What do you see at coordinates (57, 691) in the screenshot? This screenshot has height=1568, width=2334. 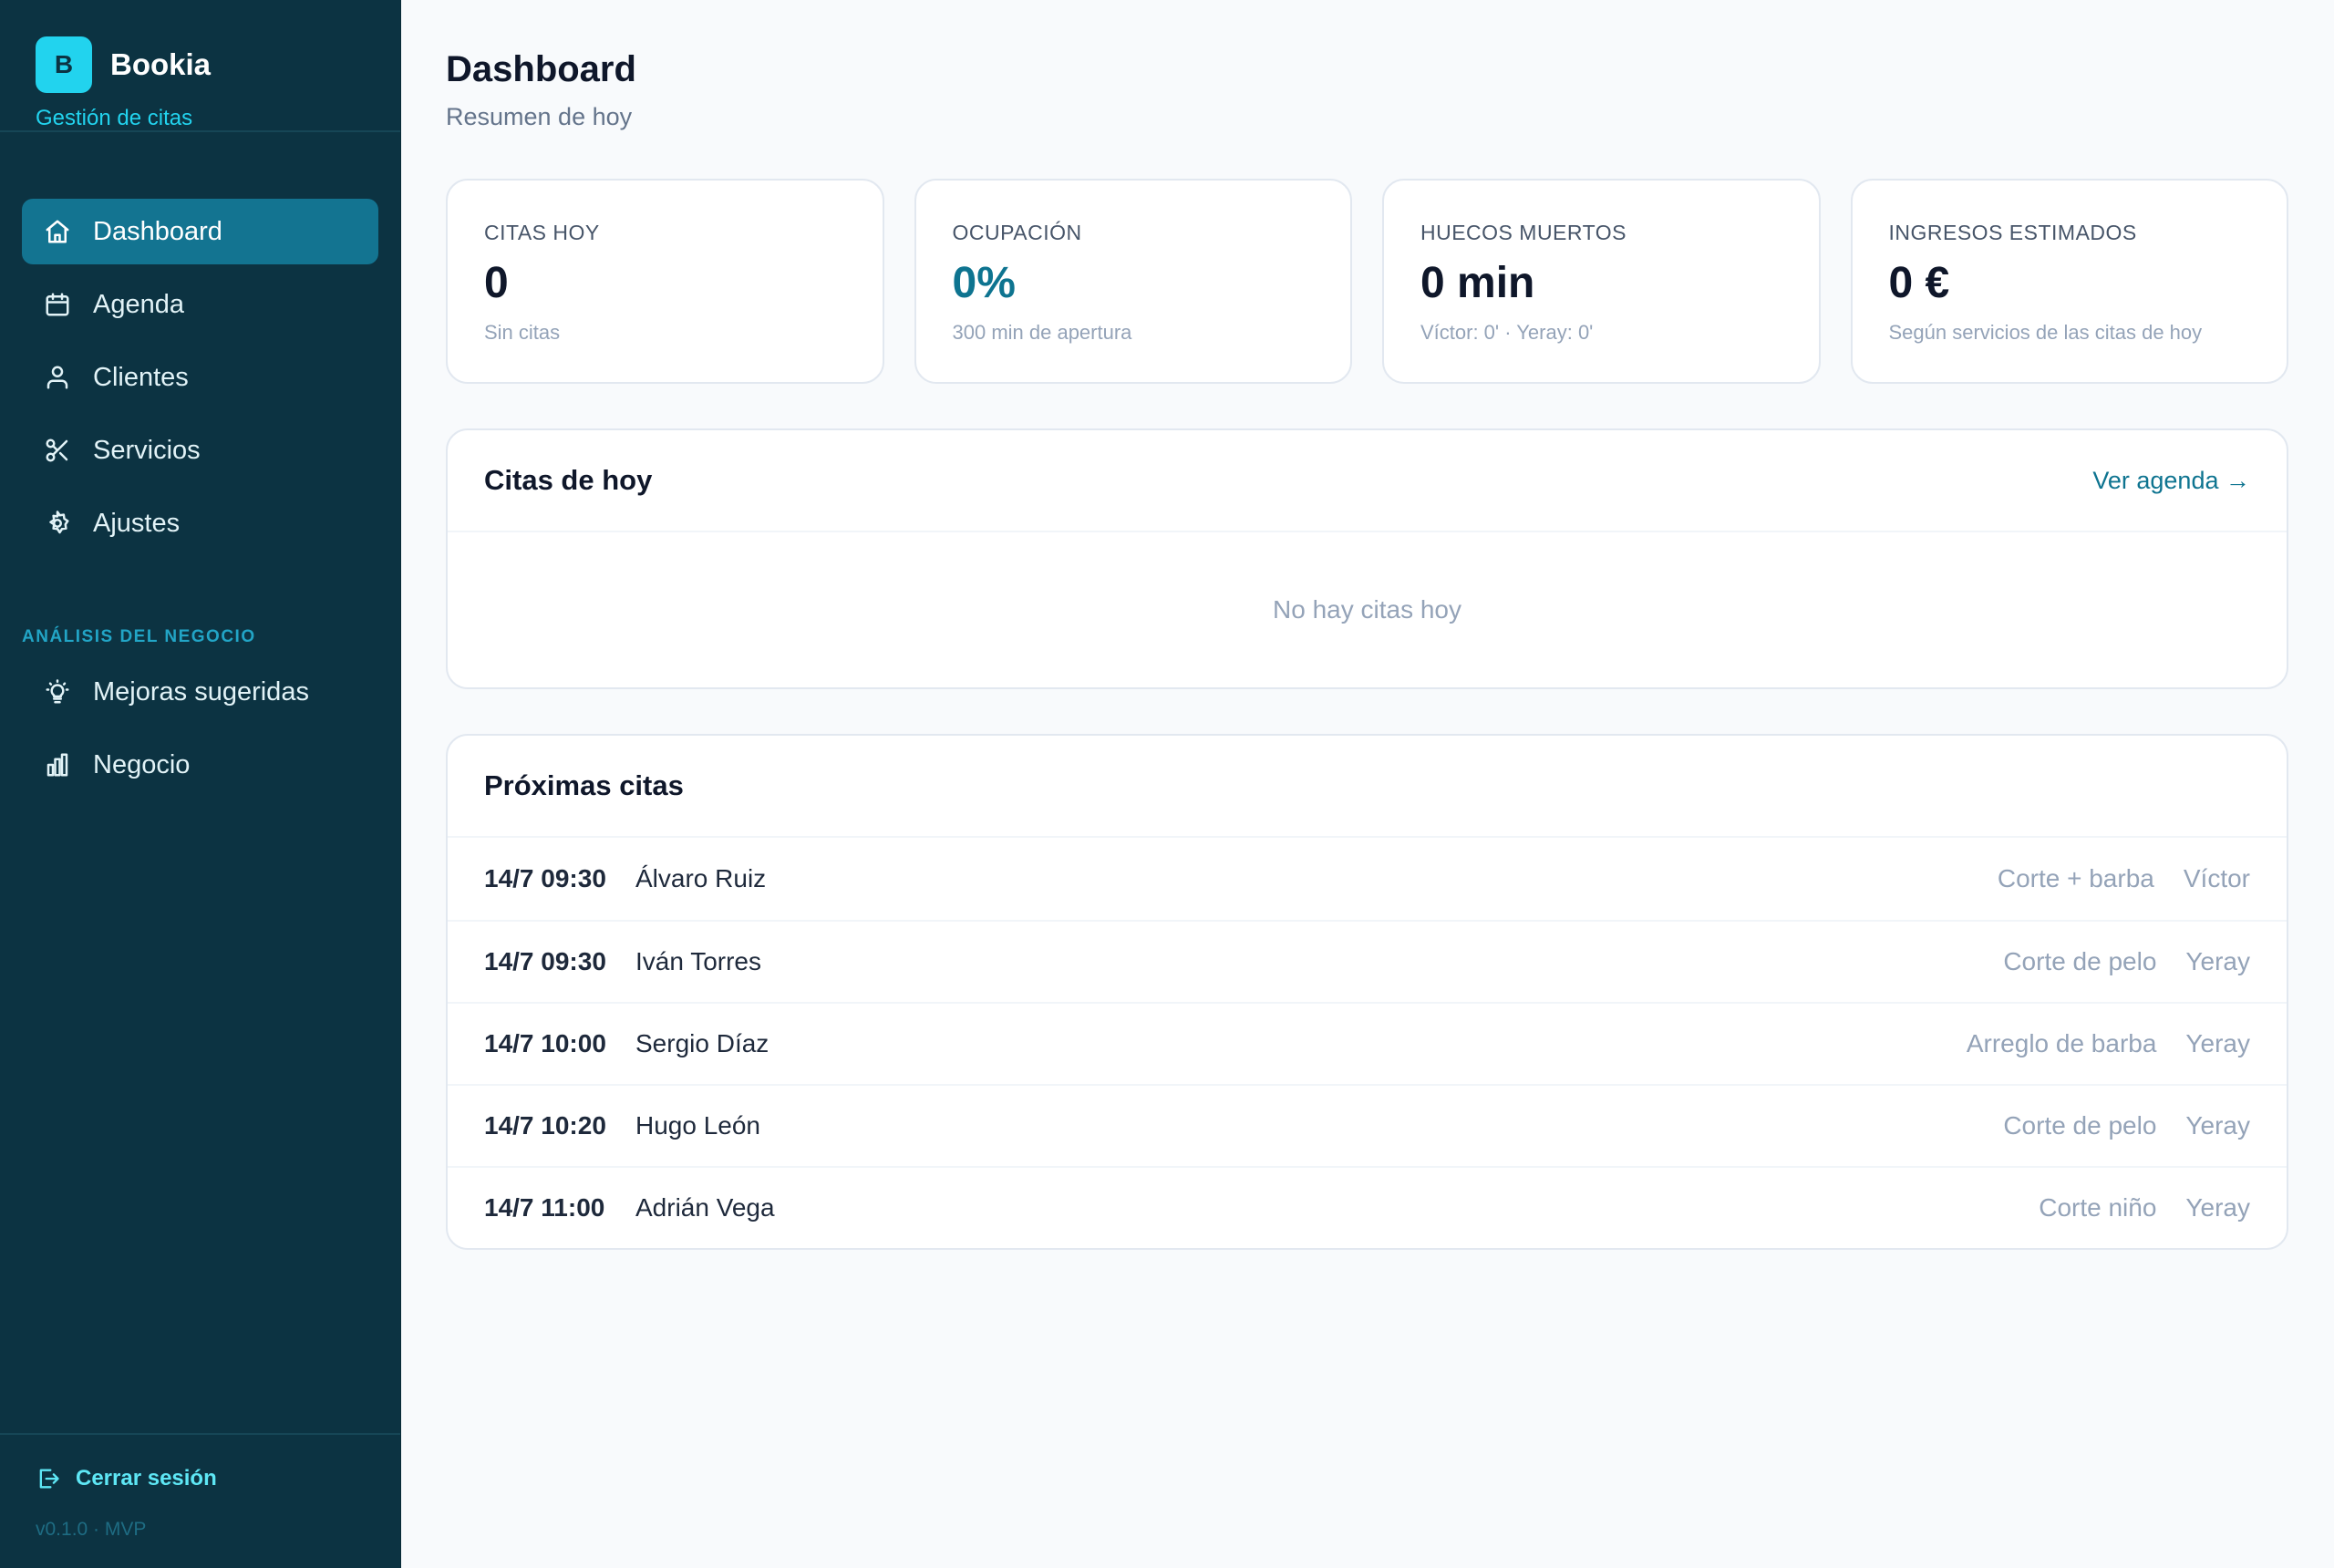 I see `lightbulb-icon` at bounding box center [57, 691].